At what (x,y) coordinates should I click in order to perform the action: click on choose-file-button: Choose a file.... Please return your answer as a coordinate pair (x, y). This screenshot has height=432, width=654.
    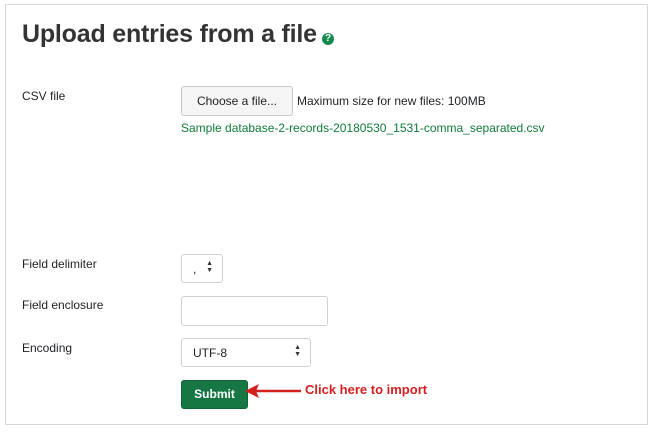
    Looking at the image, I should click on (237, 101).